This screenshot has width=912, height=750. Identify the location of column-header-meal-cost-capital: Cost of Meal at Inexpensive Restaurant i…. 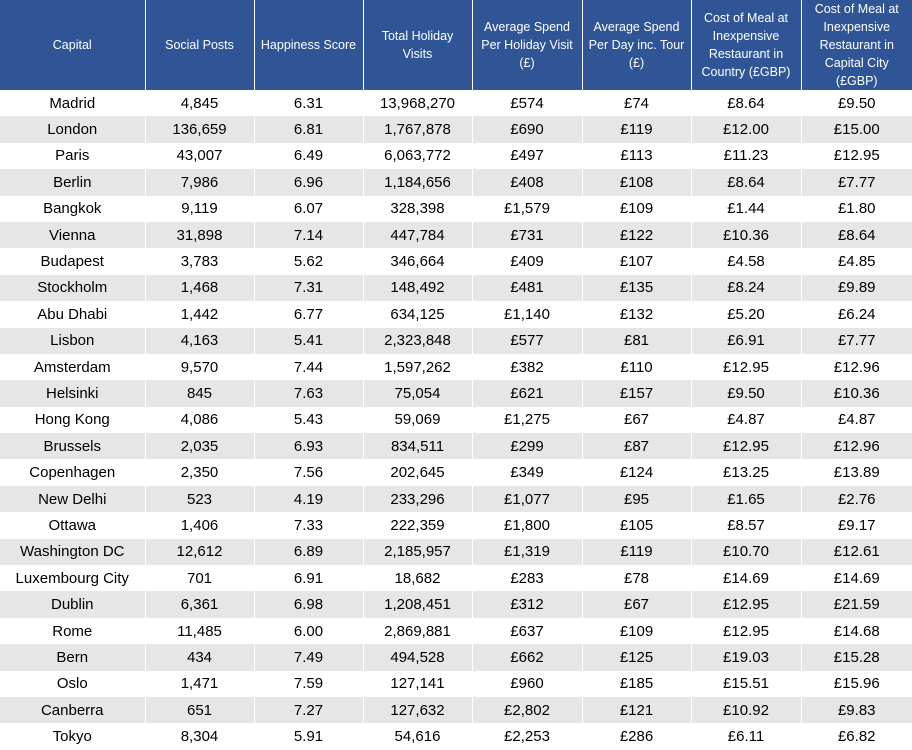
(856, 45).